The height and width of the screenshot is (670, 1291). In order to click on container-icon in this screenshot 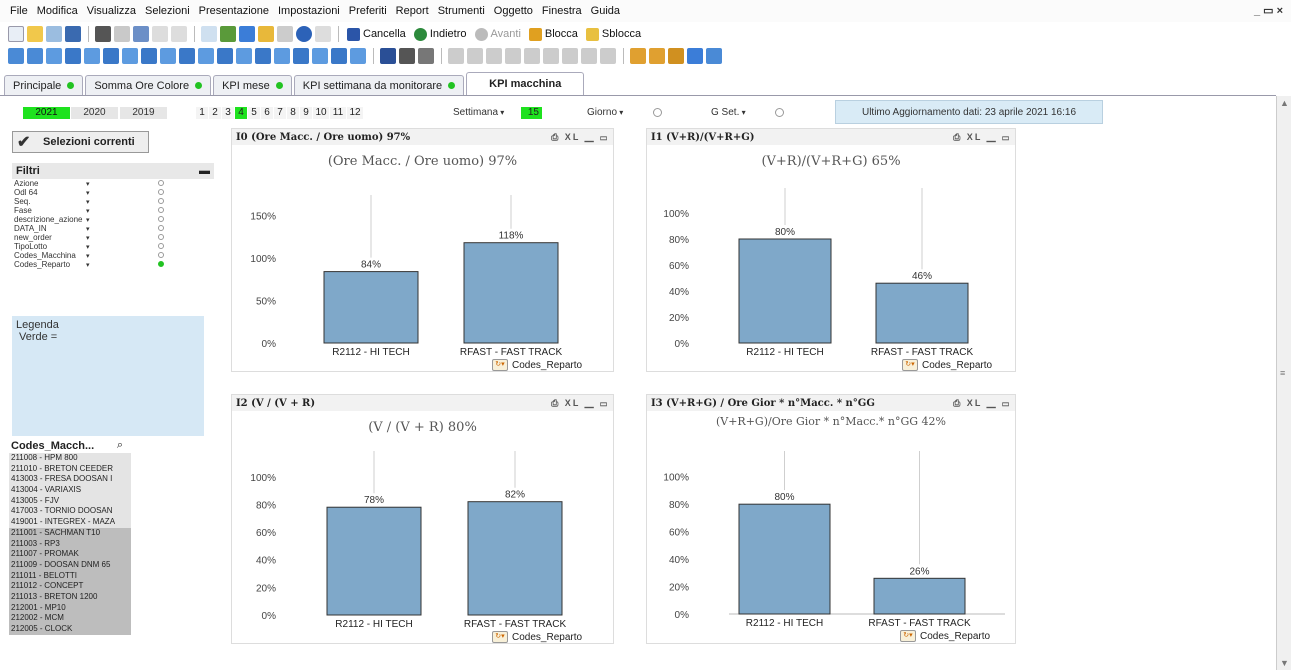, I will do `click(339, 56)`.